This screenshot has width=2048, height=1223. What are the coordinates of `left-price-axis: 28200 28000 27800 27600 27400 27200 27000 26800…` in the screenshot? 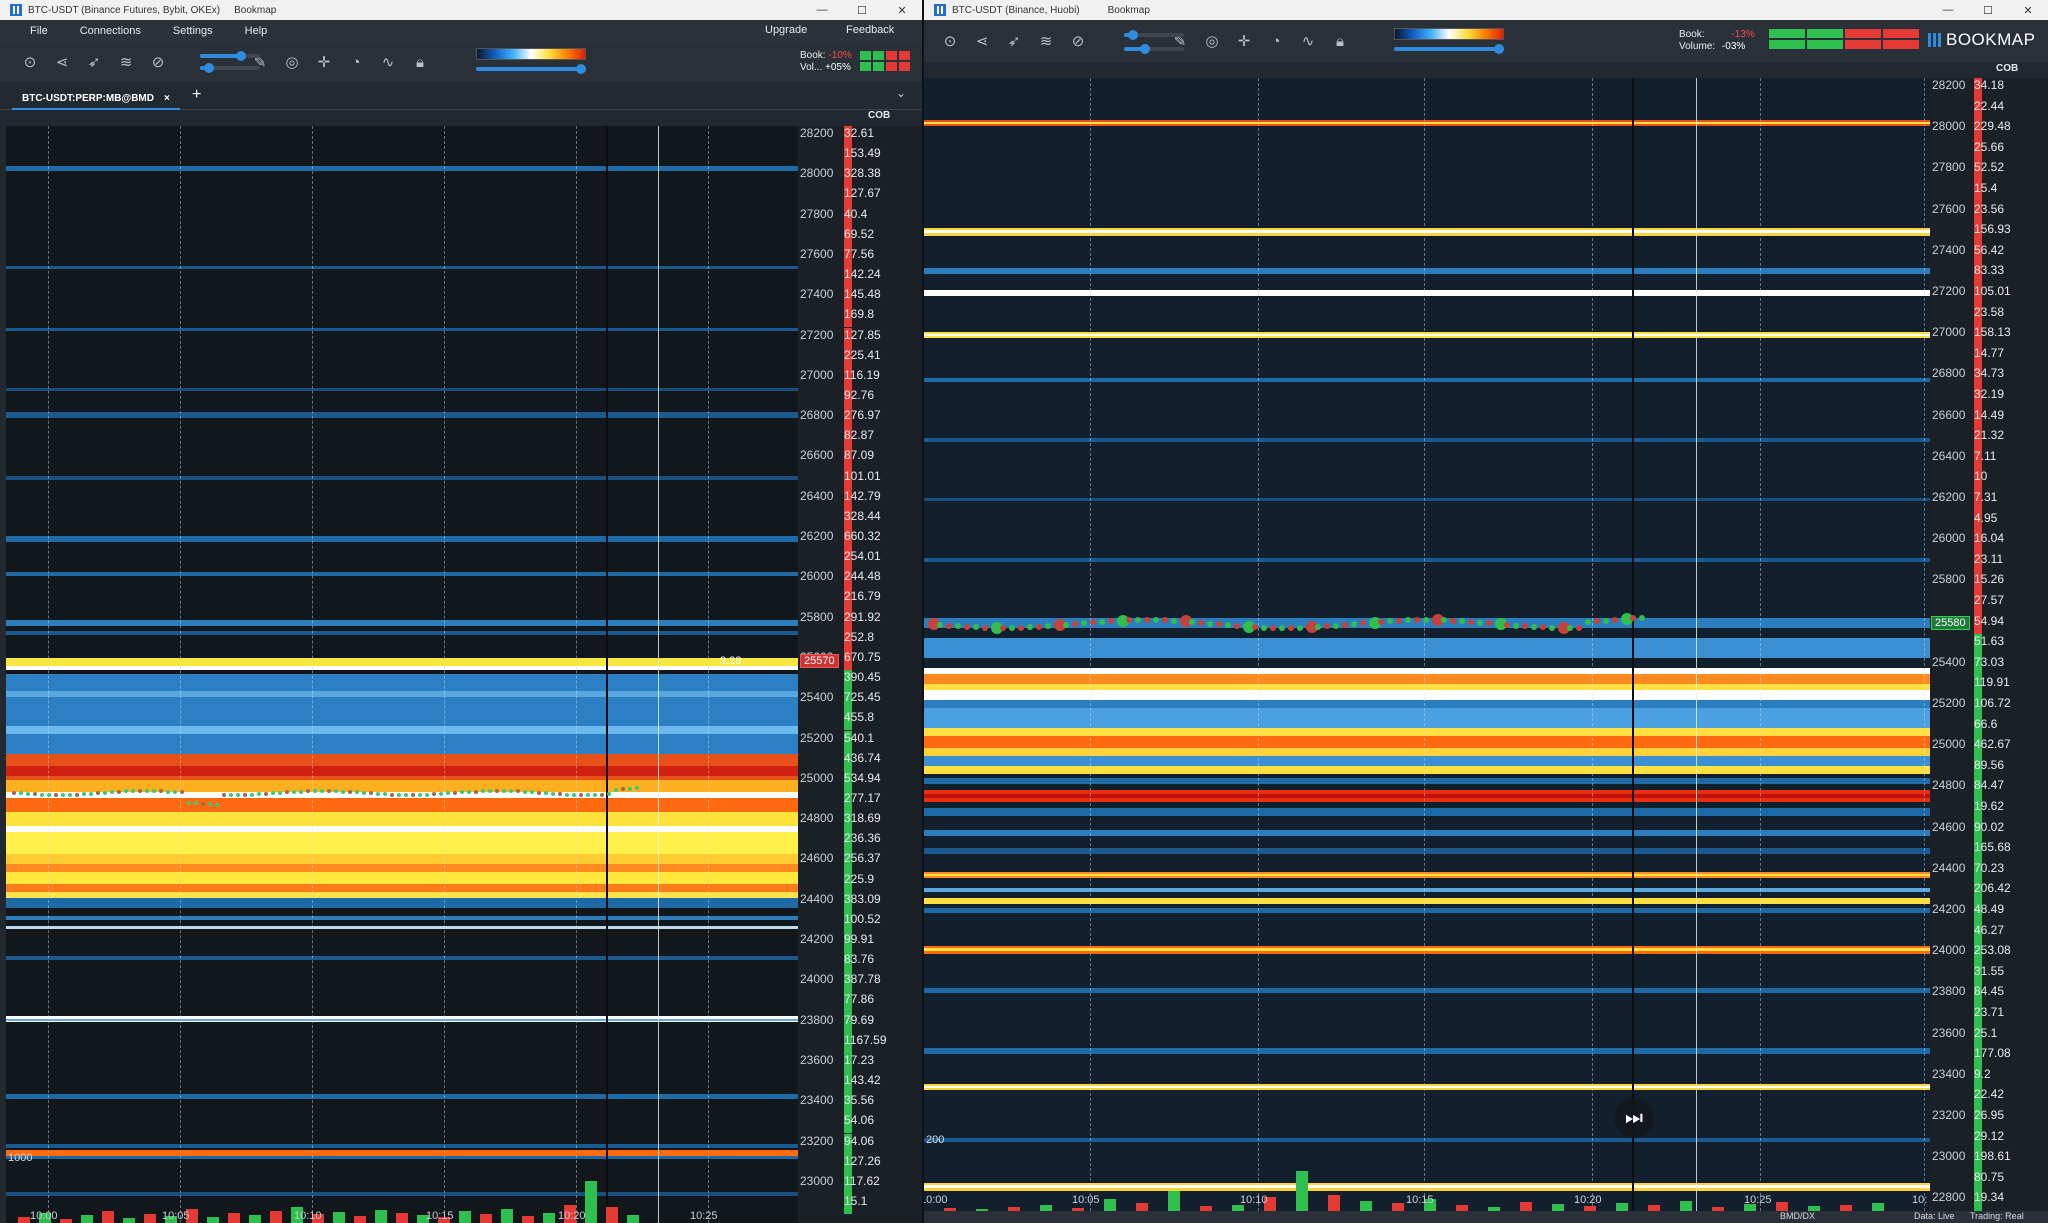 It's located at (860, 674).